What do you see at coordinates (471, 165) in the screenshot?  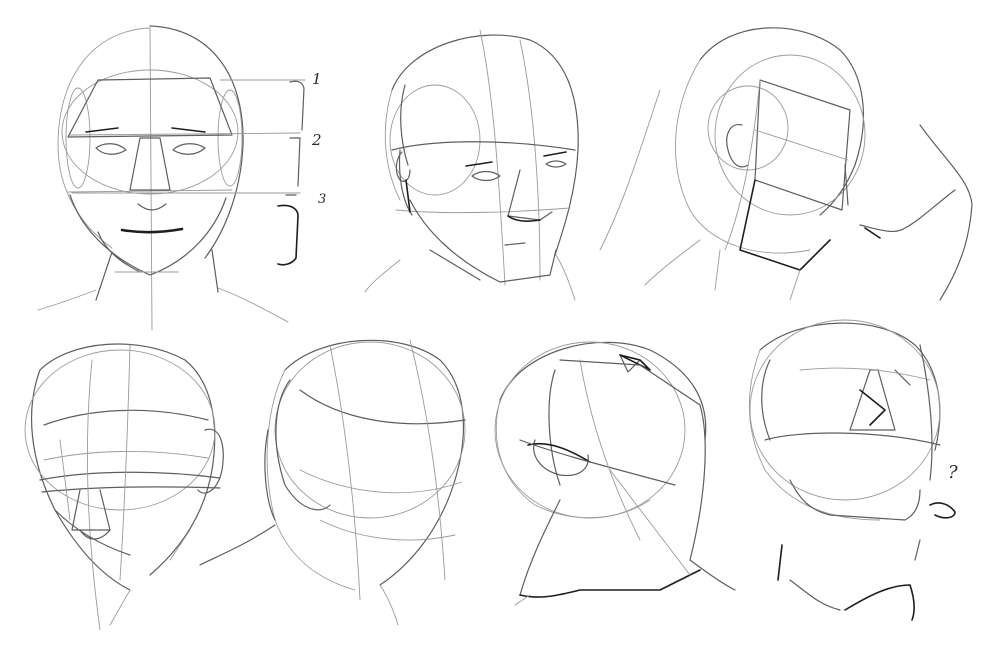 I see `three-quarter-view-head-sketch` at bounding box center [471, 165].